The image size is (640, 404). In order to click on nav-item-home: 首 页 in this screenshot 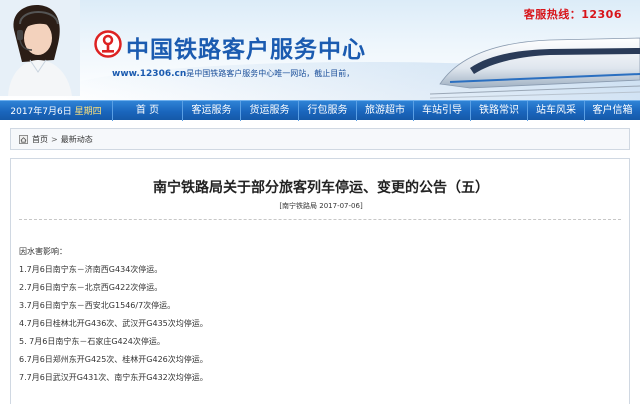, I will do `click(147, 110)`.